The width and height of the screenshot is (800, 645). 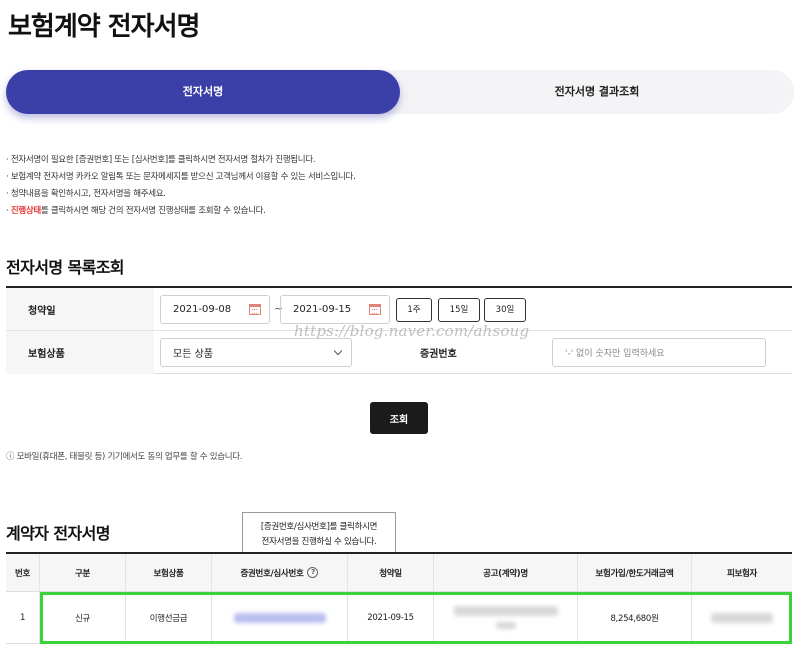 What do you see at coordinates (506, 572) in the screenshot?
I see `column-header: 공고(계약)명` at bounding box center [506, 572].